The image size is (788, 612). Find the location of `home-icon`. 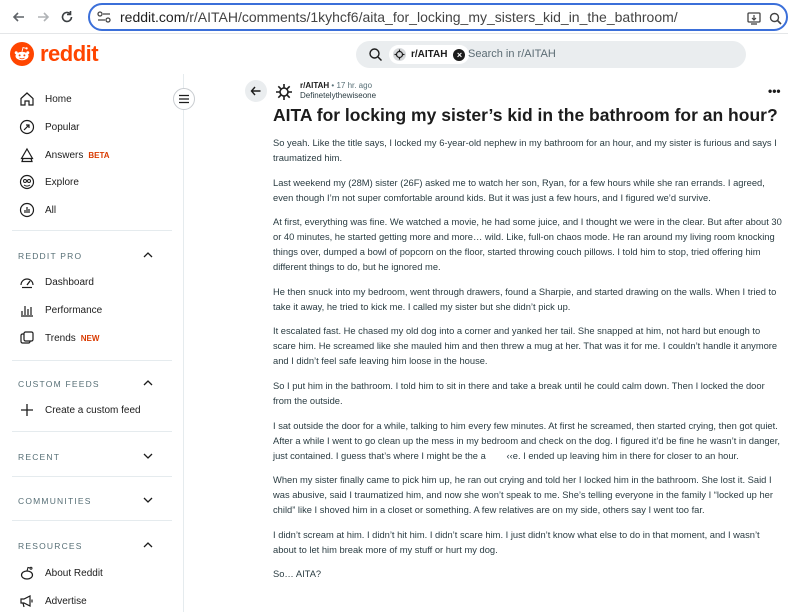

home-icon is located at coordinates (27, 99).